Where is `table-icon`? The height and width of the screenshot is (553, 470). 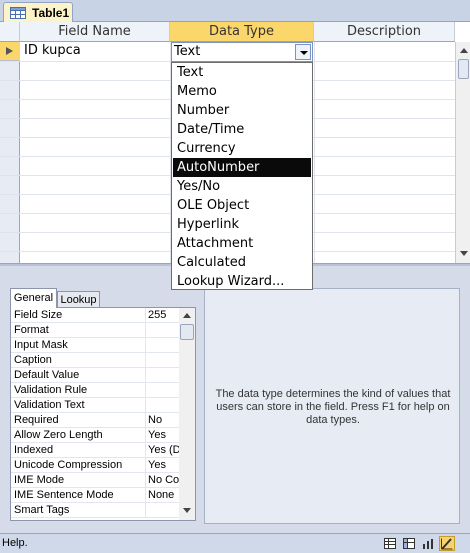
table-icon is located at coordinates (18, 13).